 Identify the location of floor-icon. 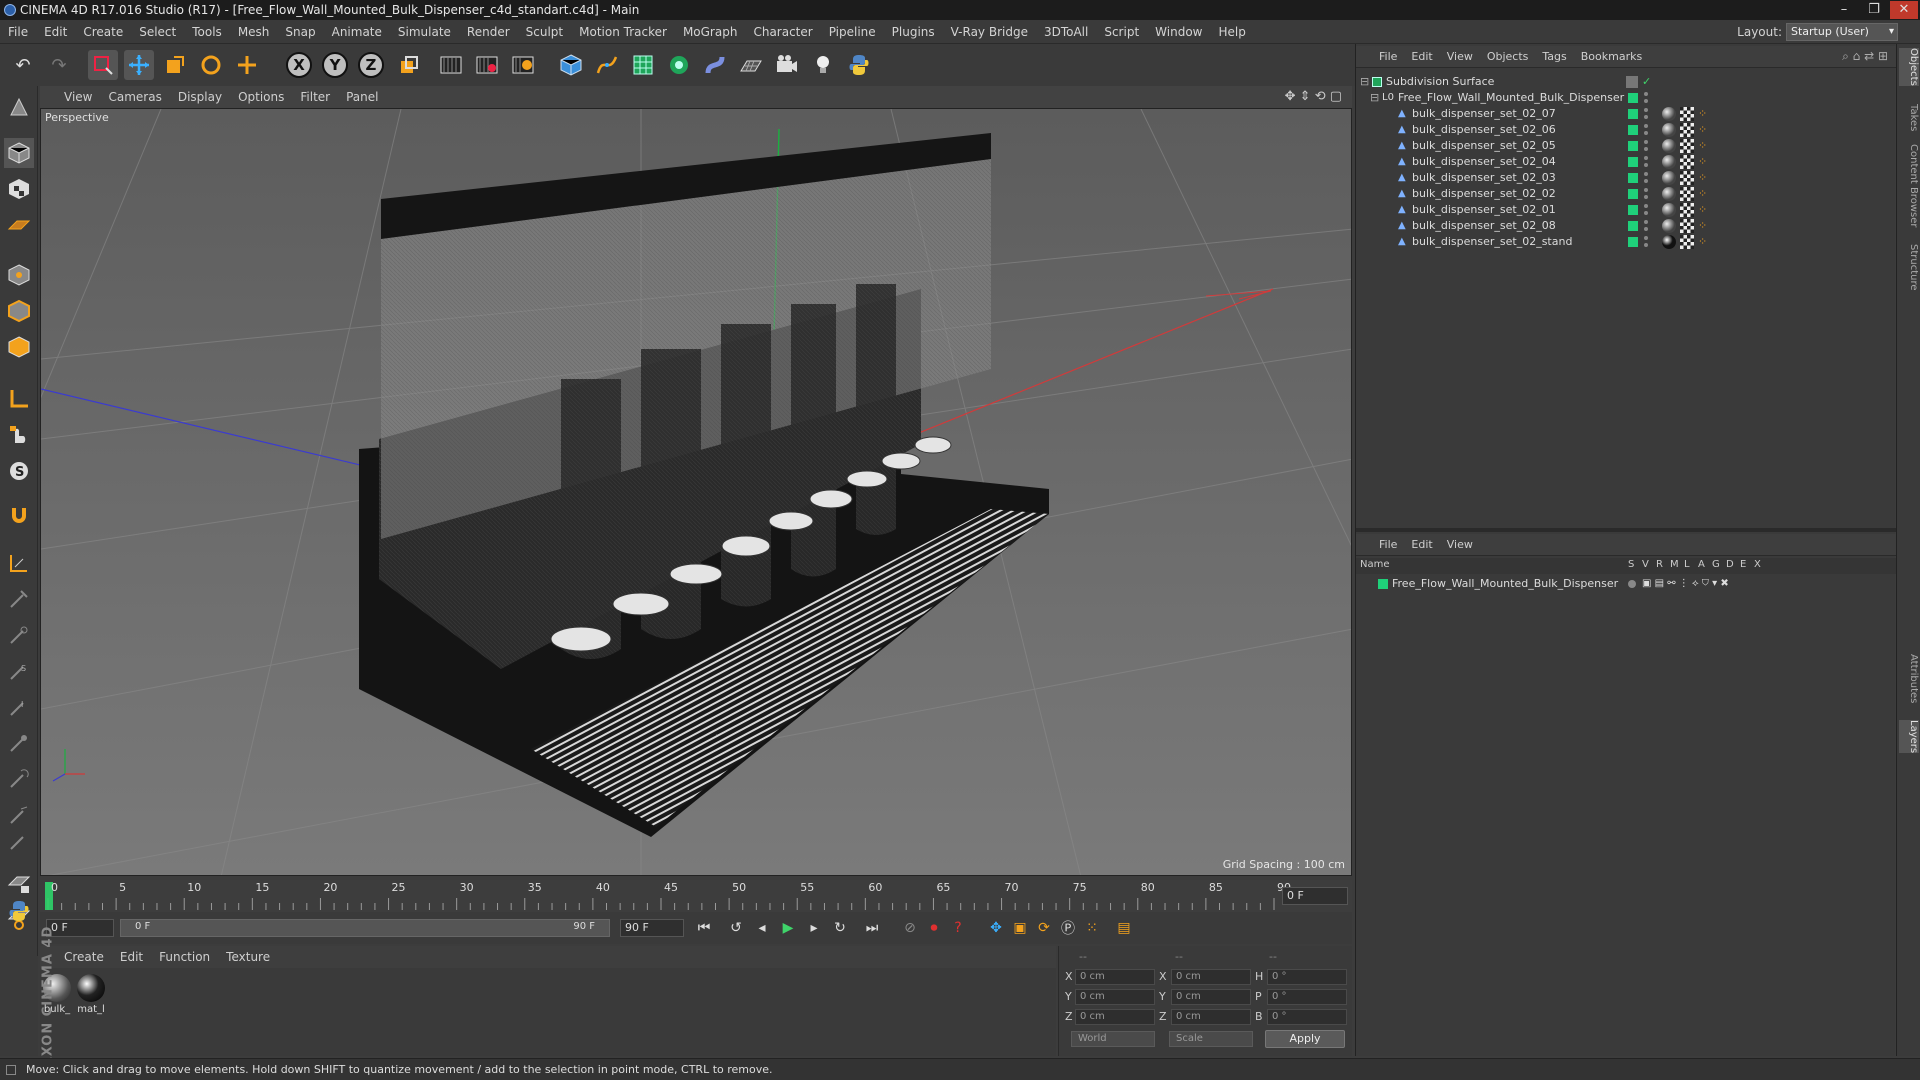
(751, 65).